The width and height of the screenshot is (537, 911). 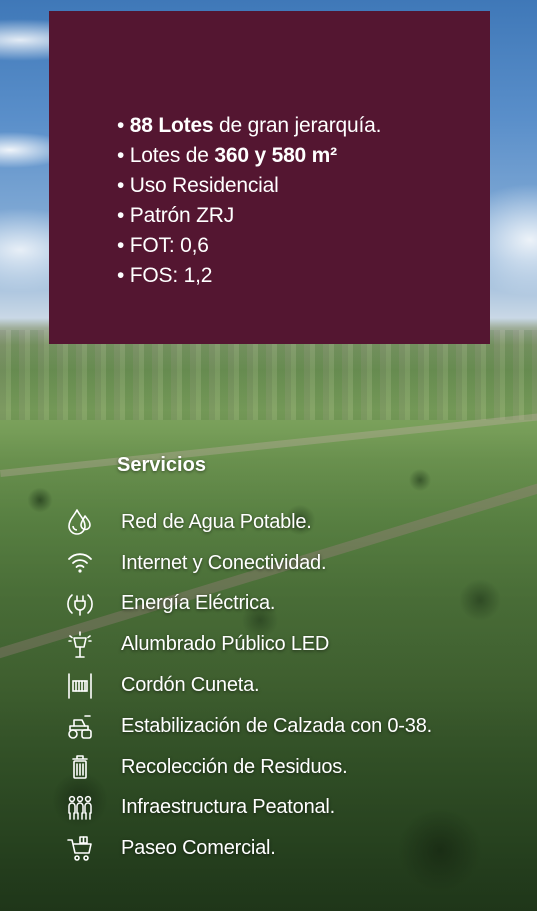 What do you see at coordinates (80, 686) in the screenshot?
I see `curb-icon` at bounding box center [80, 686].